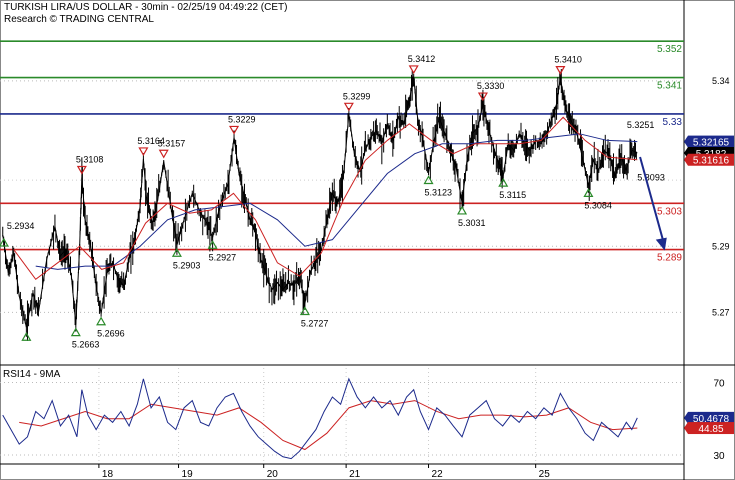  Describe the element at coordinates (669, 258) in the screenshot. I see `level-label-support: 5.289` at that location.